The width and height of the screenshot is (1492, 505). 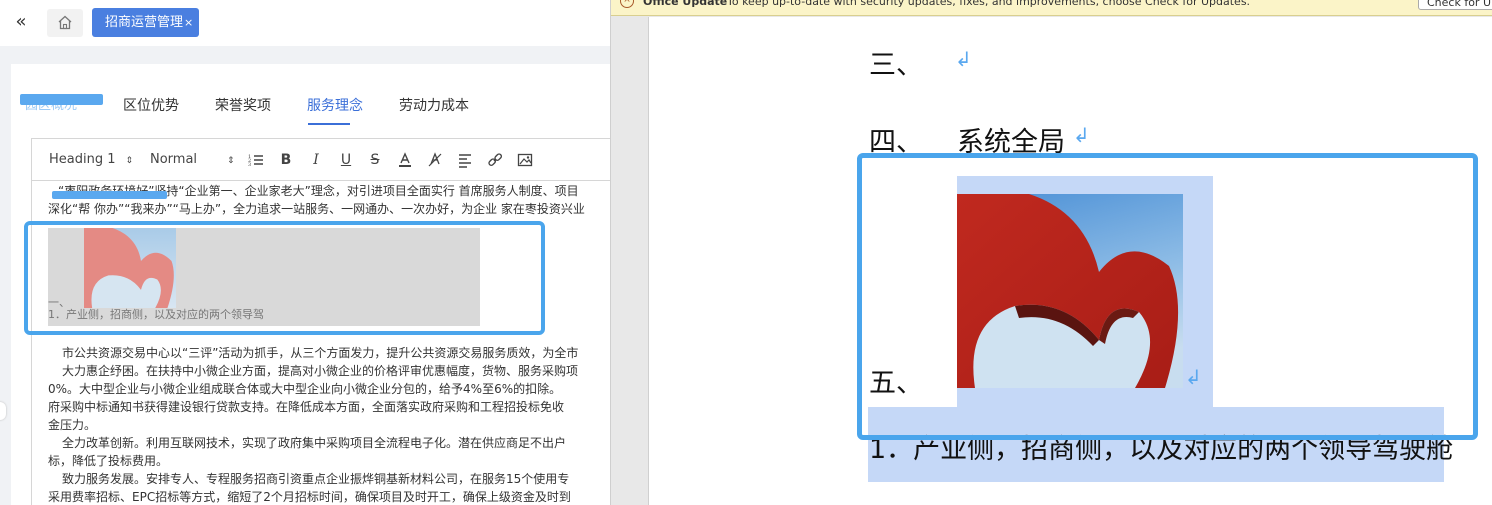 I want to click on paragraph: 金压力。, so click(x=72, y=425).